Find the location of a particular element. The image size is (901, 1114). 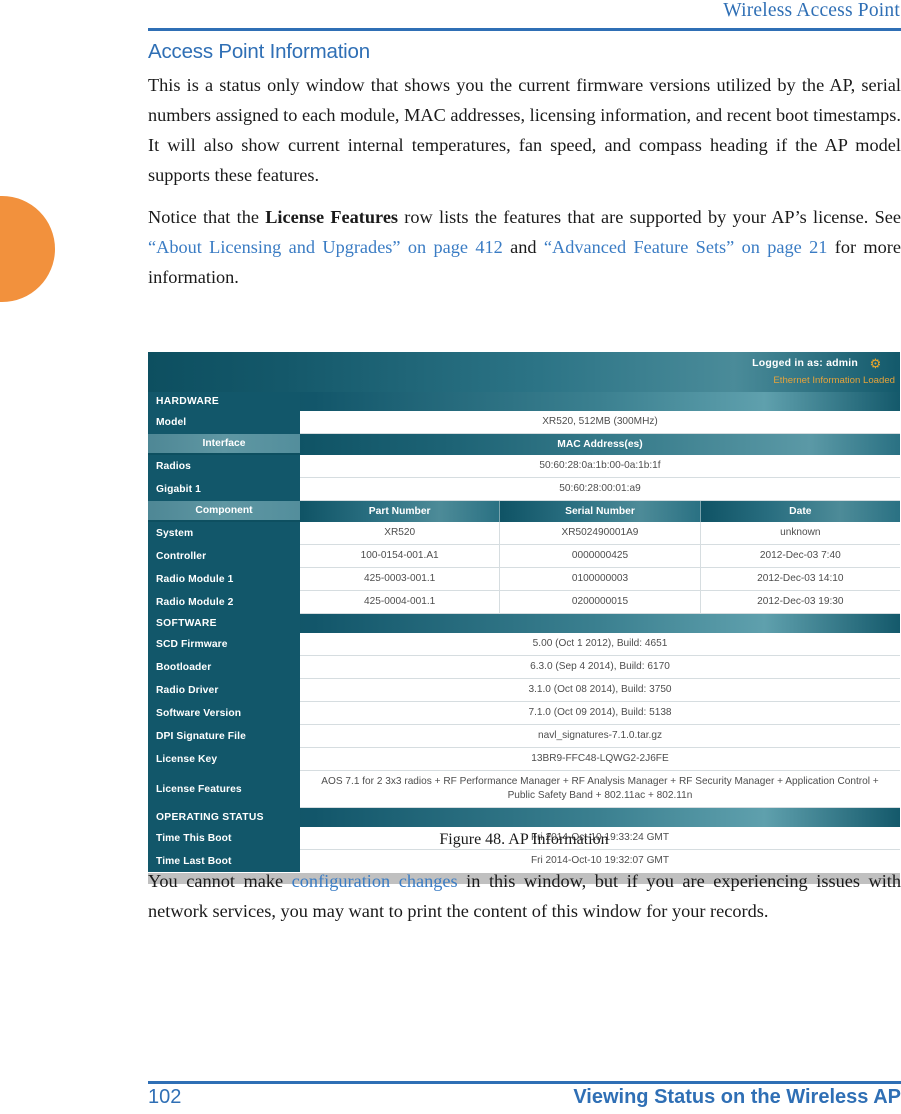

gear-icon: ⚙ is located at coordinates (875, 363).